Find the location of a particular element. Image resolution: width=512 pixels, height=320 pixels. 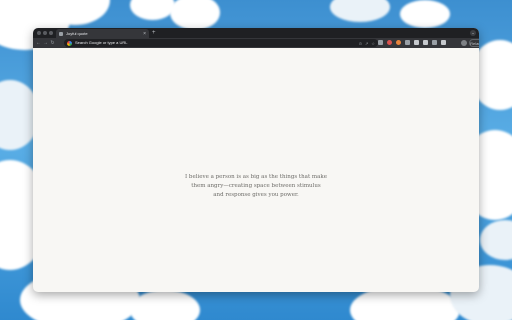

quote-line: and response gives you power. is located at coordinates (256, 195).